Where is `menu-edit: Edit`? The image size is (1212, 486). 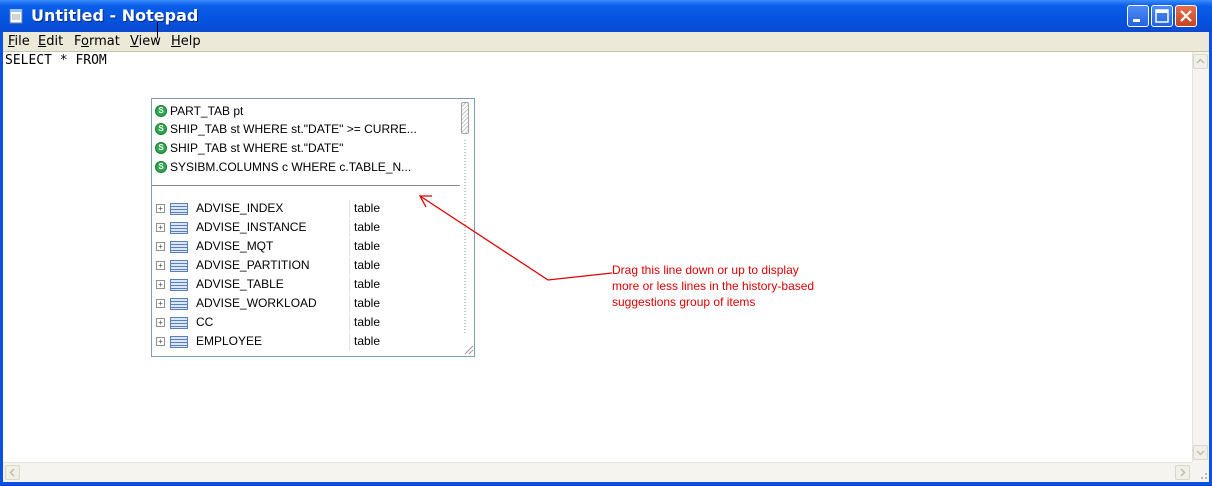
menu-edit: Edit is located at coordinates (50, 41).